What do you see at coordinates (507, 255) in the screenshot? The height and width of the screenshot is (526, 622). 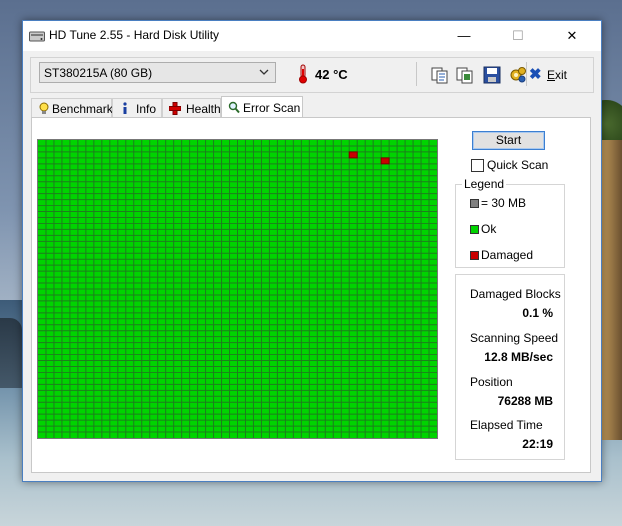 I see `legend-label: Damaged` at bounding box center [507, 255].